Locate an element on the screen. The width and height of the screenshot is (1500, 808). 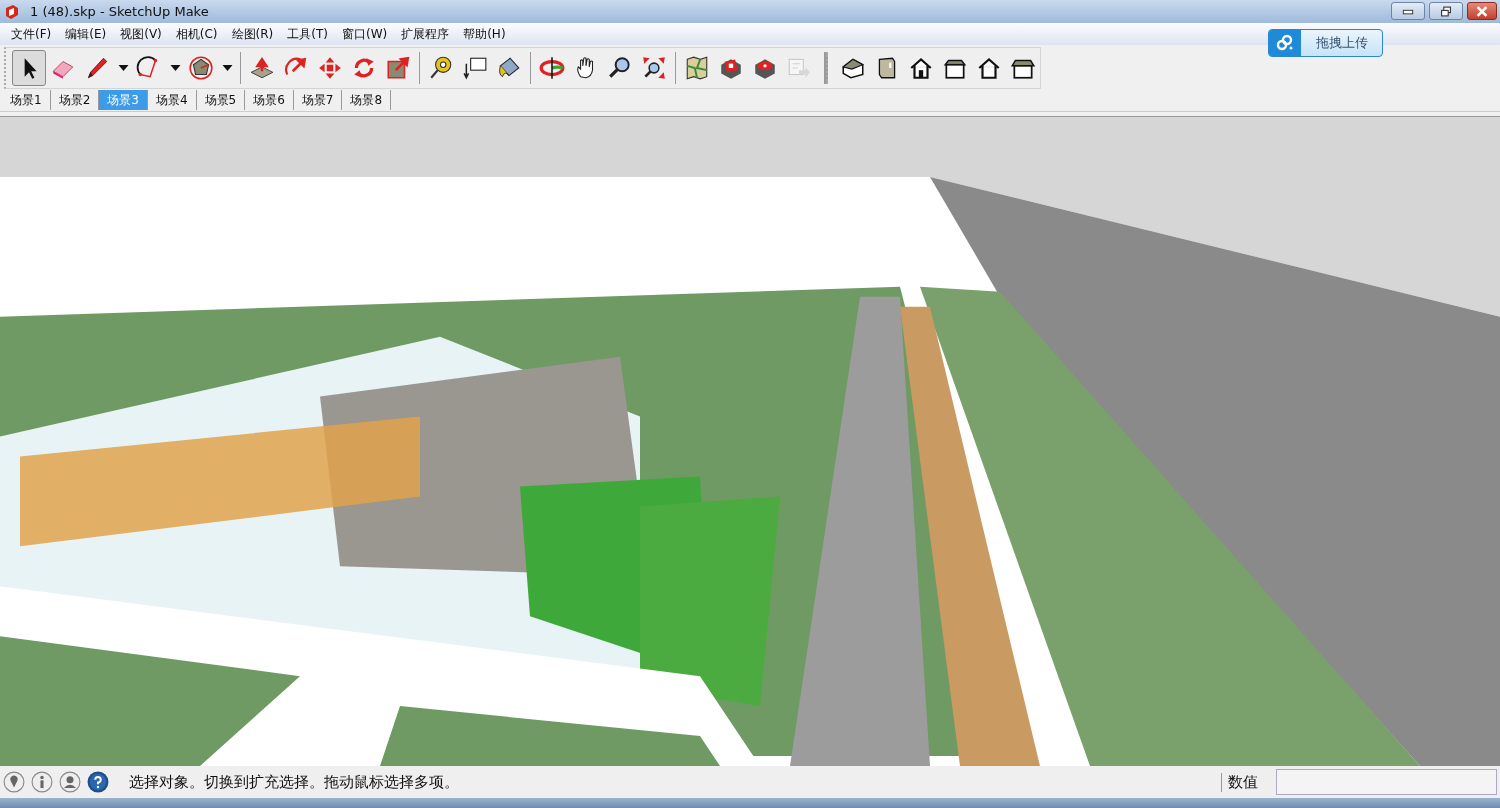
menu-item: 绘图(R) is located at coordinates (252, 34).